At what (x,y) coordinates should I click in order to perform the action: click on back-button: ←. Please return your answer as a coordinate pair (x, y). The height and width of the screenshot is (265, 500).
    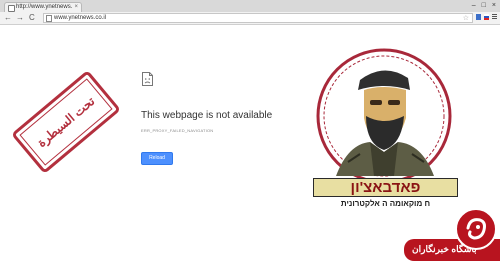
    Looking at the image, I should click on (8, 18).